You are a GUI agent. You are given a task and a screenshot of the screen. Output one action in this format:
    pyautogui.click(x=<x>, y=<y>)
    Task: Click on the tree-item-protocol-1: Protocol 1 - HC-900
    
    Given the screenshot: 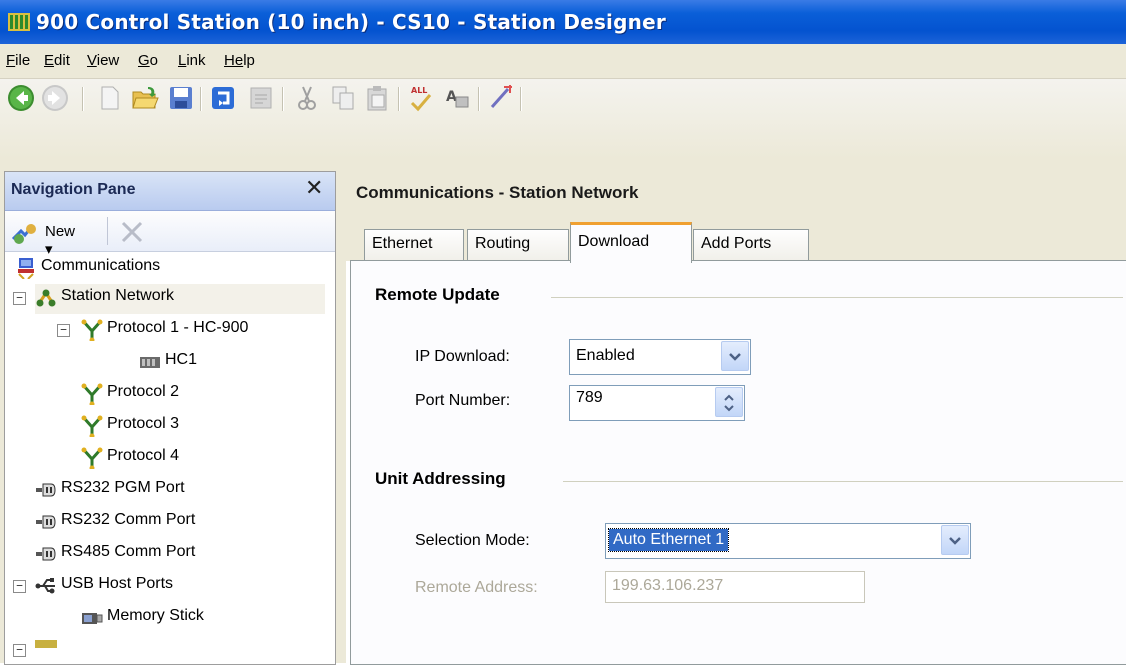 What is the action you would take?
    pyautogui.click(x=206, y=331)
    